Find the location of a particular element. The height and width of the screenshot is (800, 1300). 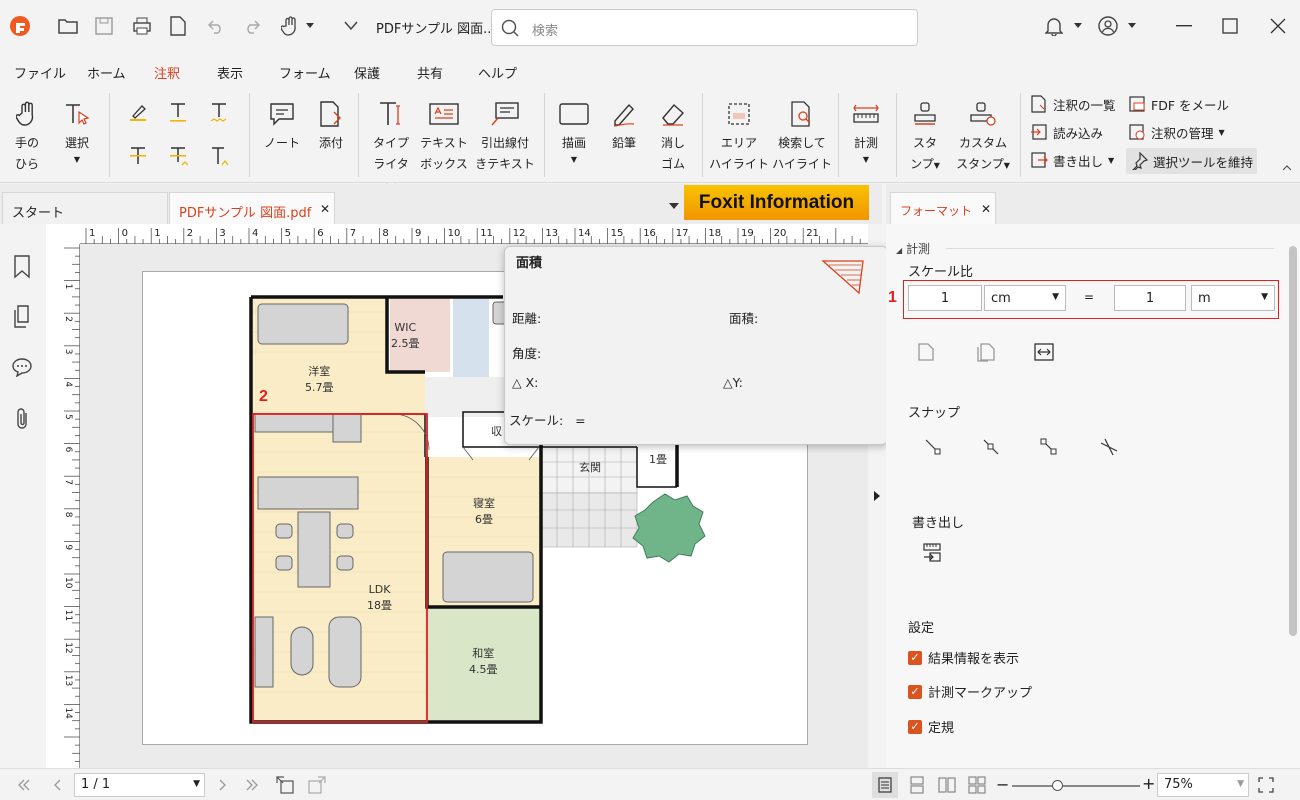

panel-scrollbar-thumb is located at coordinates (1293, 441).